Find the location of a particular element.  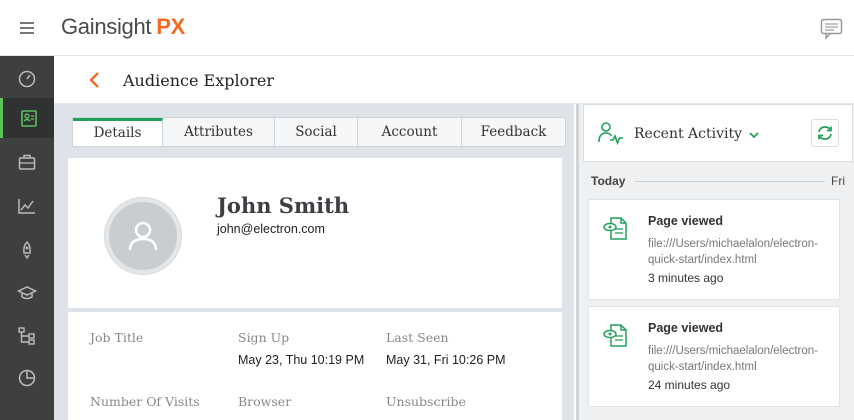

job-title-field: Job Title is located at coordinates (116, 341).